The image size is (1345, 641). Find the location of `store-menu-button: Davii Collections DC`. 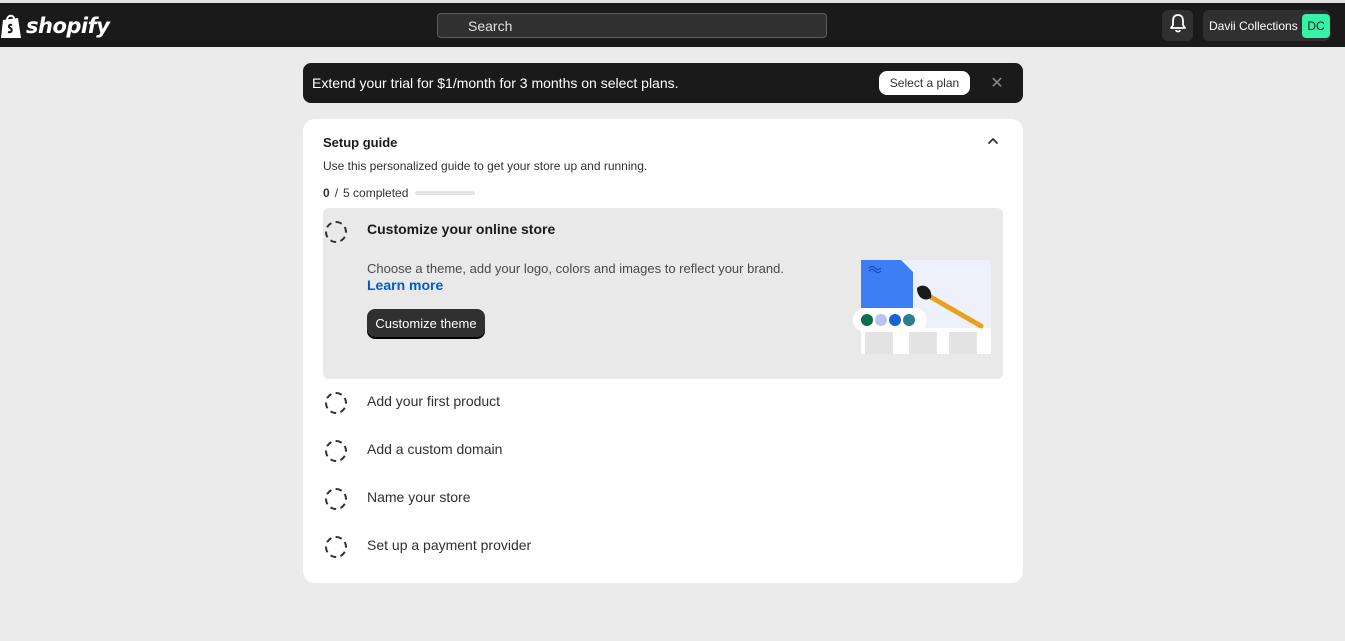

store-menu-button: Davii Collections DC is located at coordinates (1266, 25).